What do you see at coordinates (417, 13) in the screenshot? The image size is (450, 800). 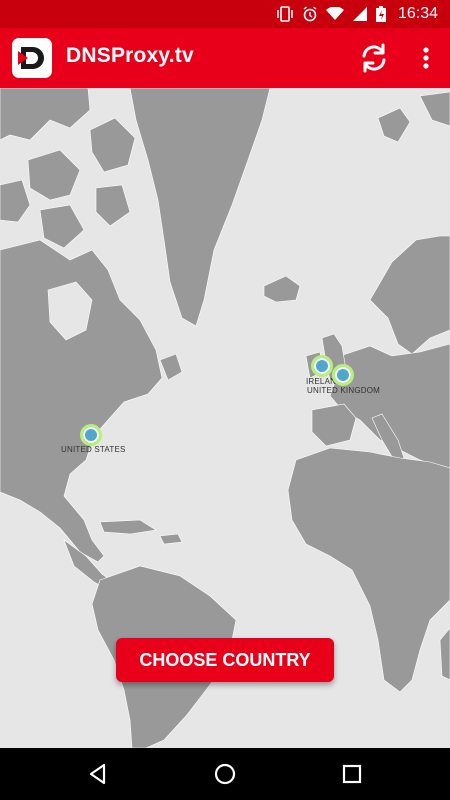 I see `status-time: 16:34` at bounding box center [417, 13].